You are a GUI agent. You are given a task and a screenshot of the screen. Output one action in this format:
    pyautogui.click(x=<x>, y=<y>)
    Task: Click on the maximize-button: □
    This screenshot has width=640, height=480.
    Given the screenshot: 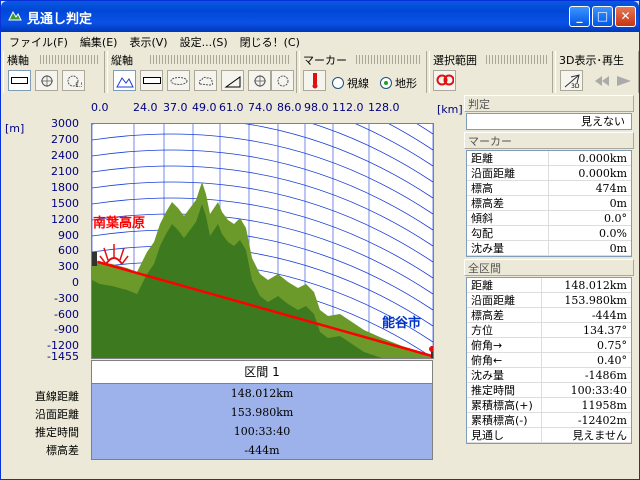 What is the action you would take?
    pyautogui.click(x=602, y=16)
    